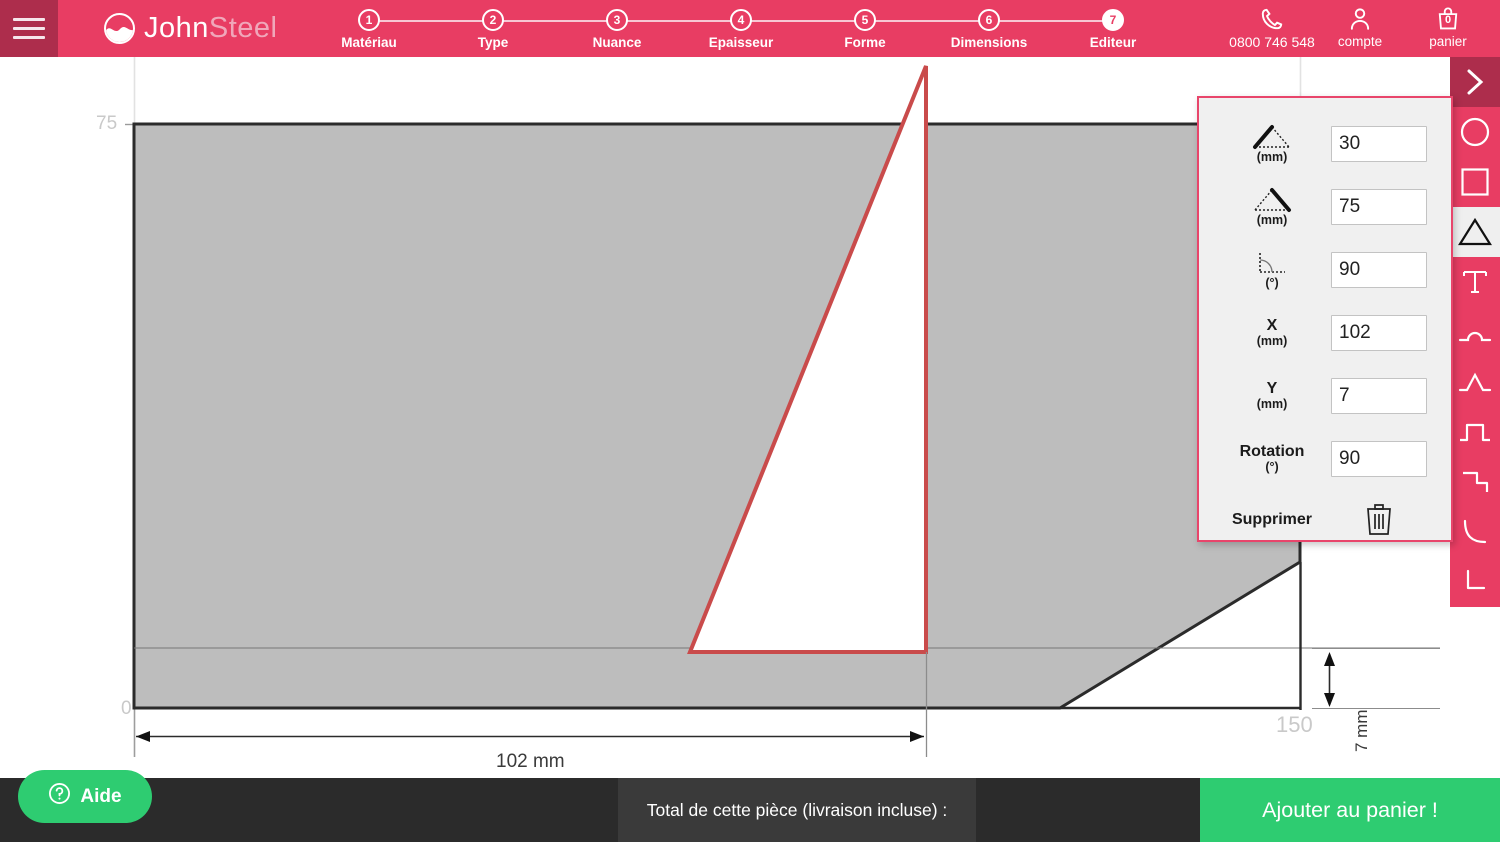 The image size is (1500, 842). What do you see at coordinates (59, 796) in the screenshot?
I see `question-circle-icon` at bounding box center [59, 796].